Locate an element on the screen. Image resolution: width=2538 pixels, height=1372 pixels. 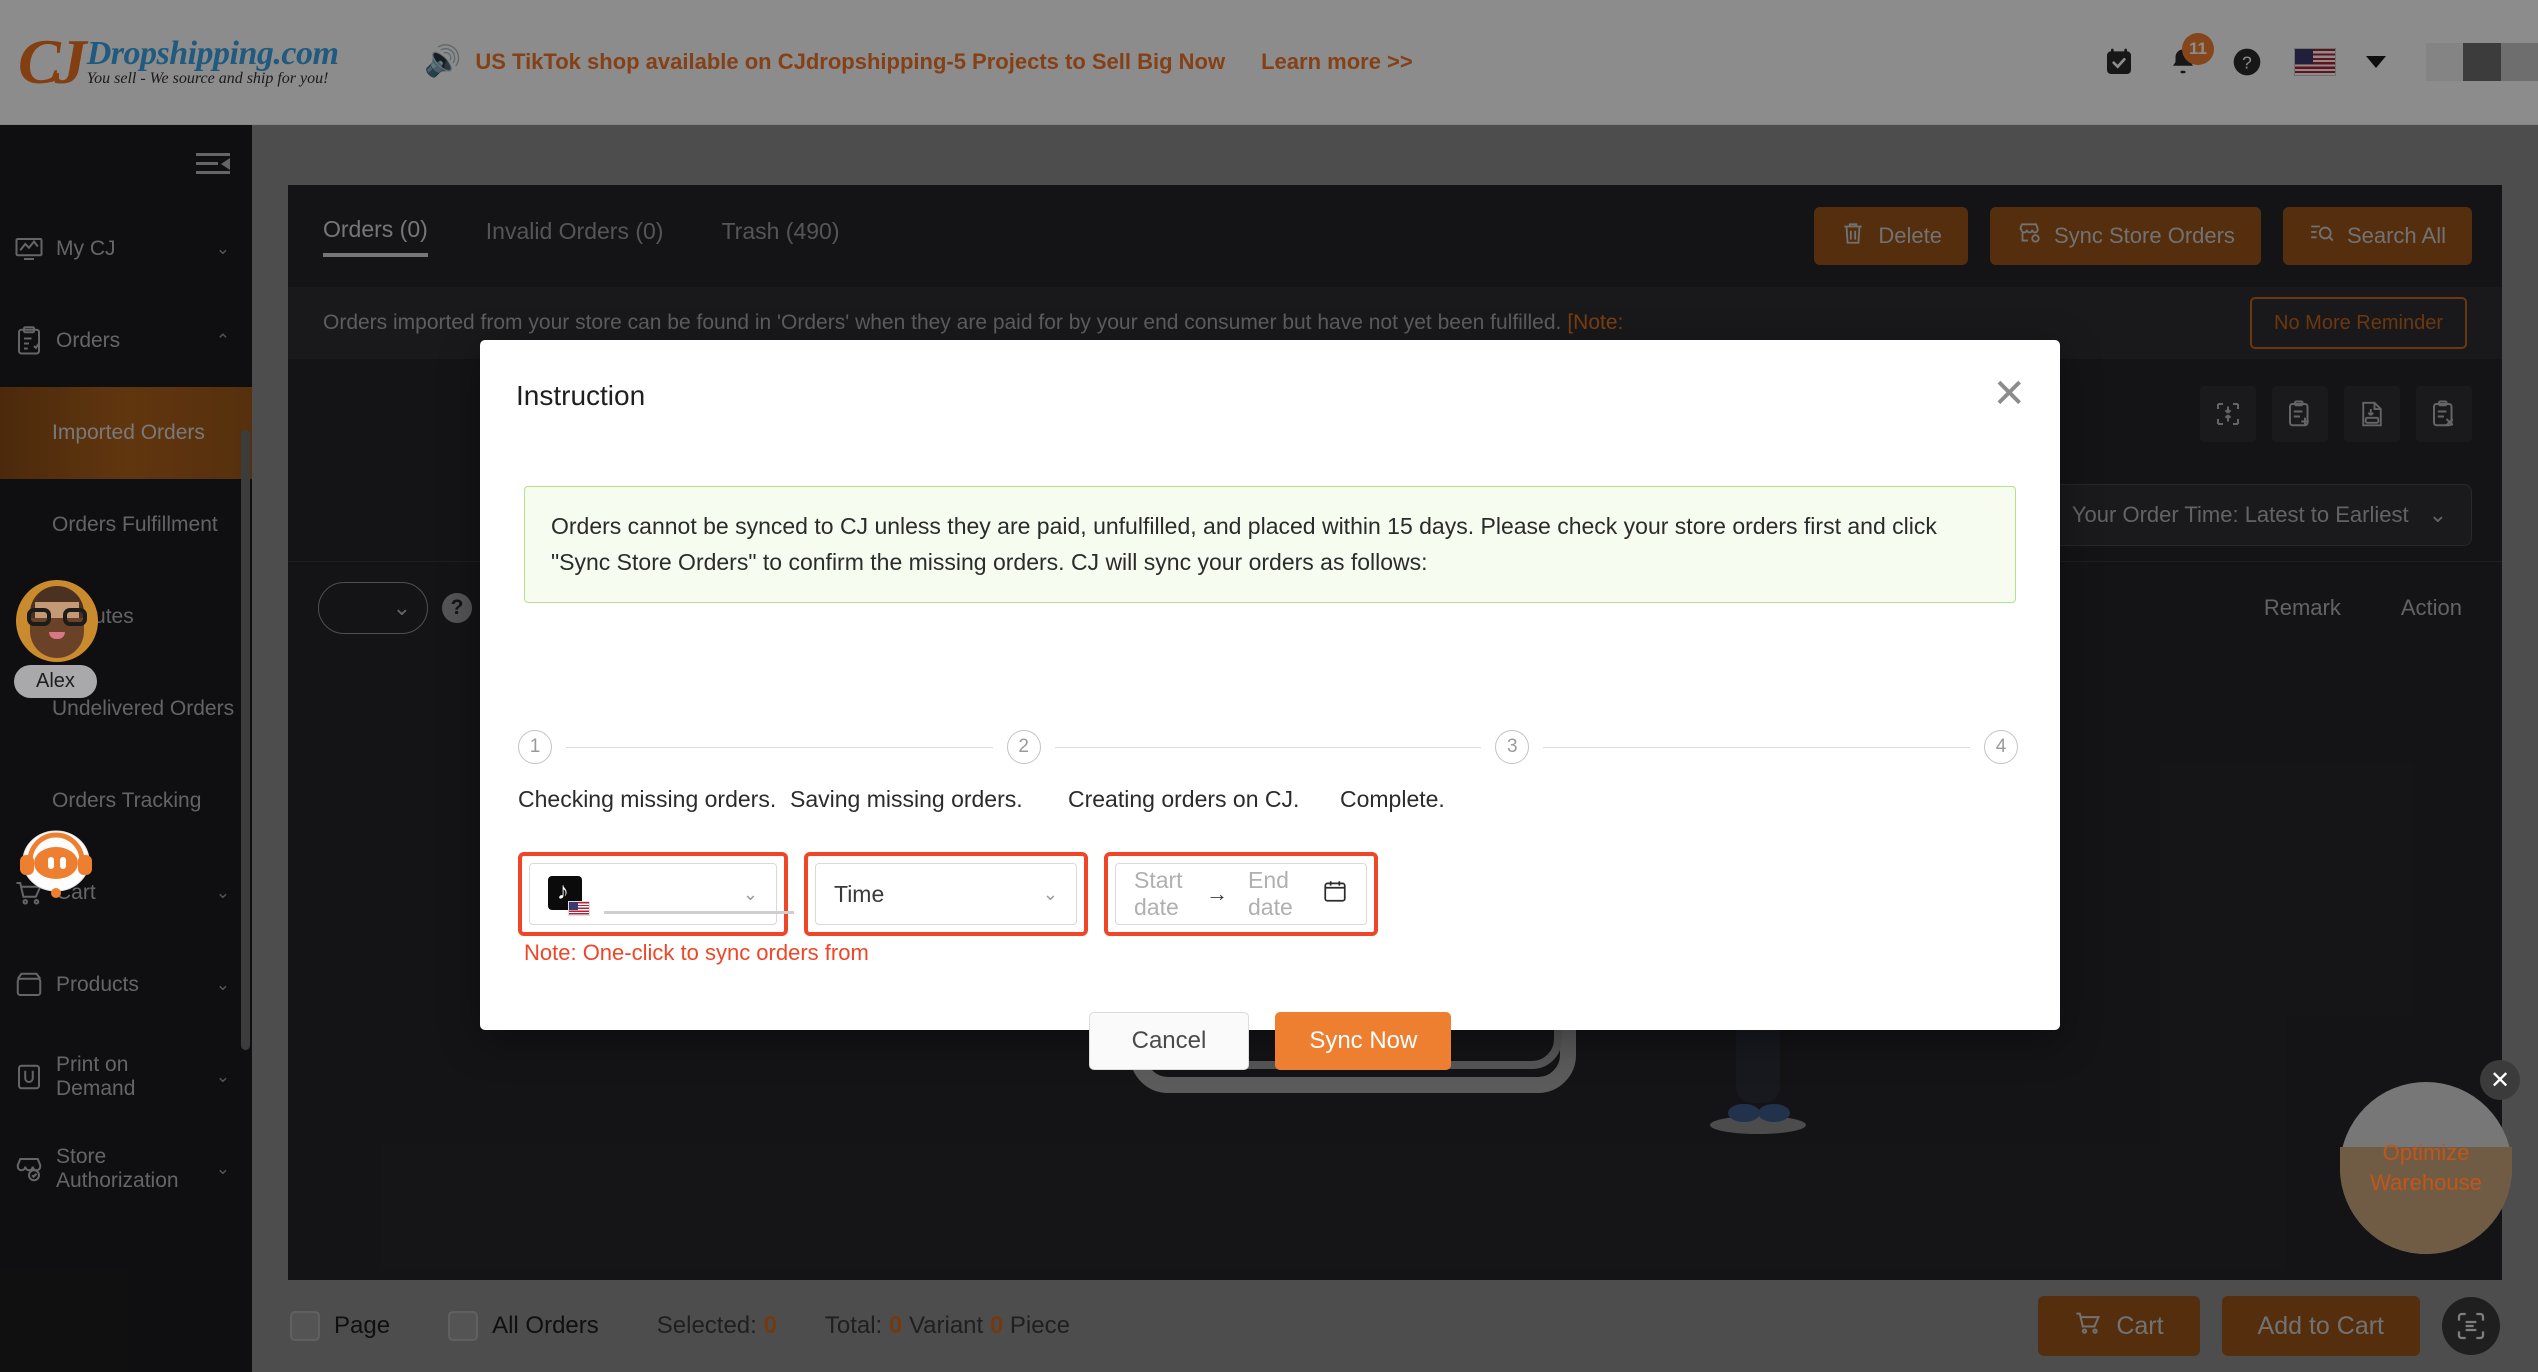
time-select-highlight: Time ⌄ is located at coordinates (946, 894).